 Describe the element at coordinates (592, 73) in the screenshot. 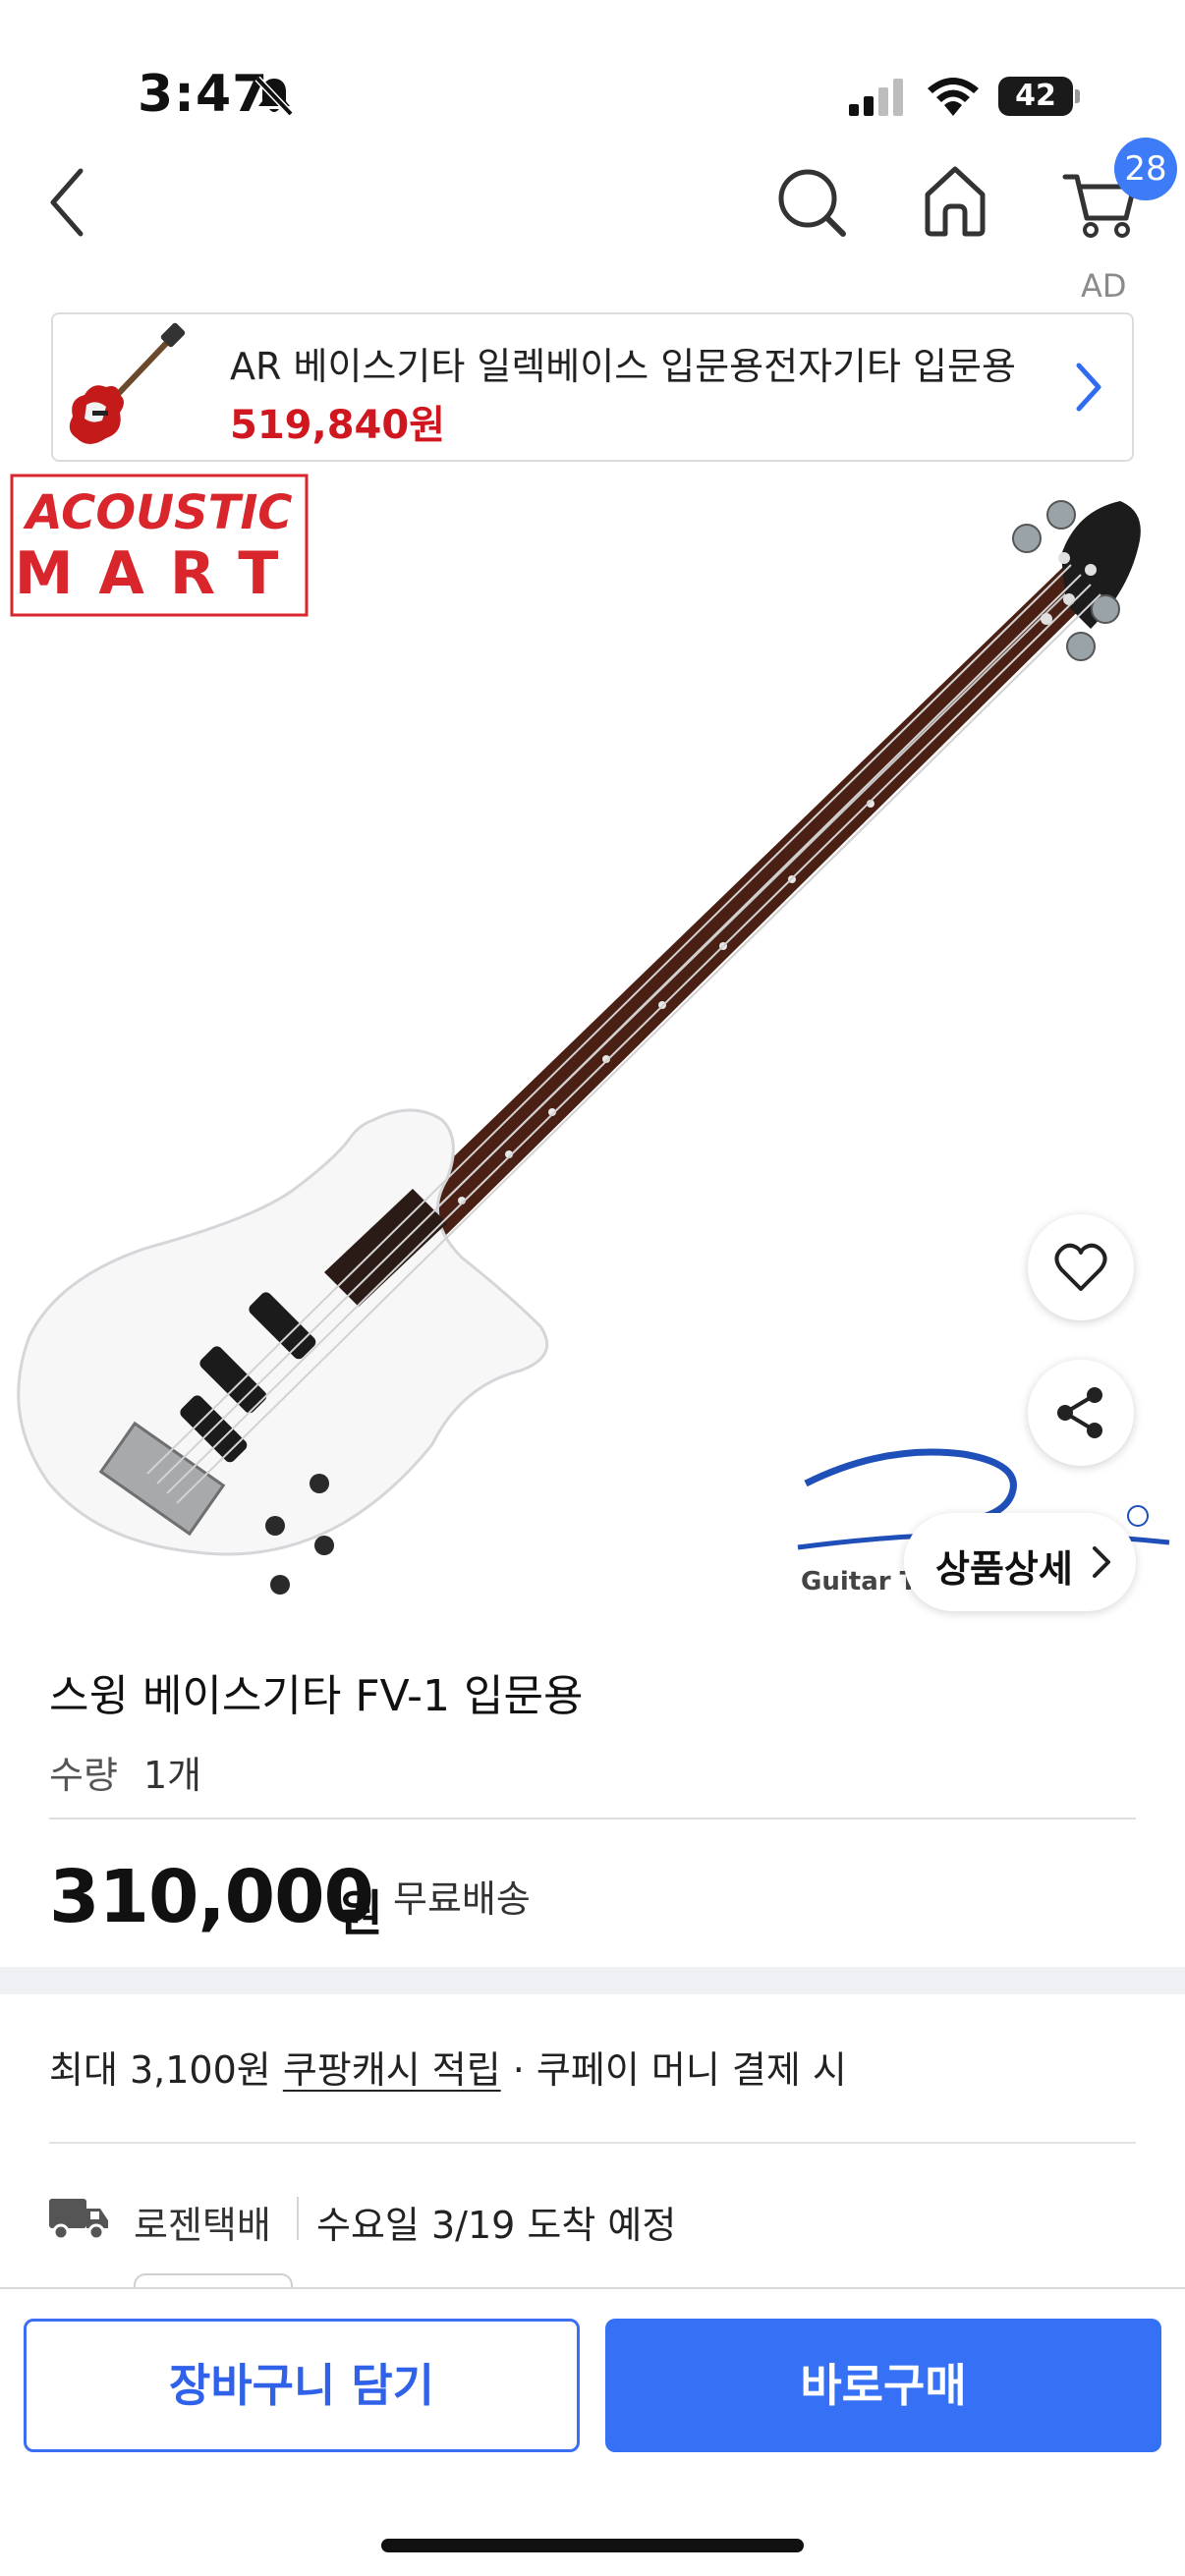

I see `status-bar: 3:47 42` at that location.